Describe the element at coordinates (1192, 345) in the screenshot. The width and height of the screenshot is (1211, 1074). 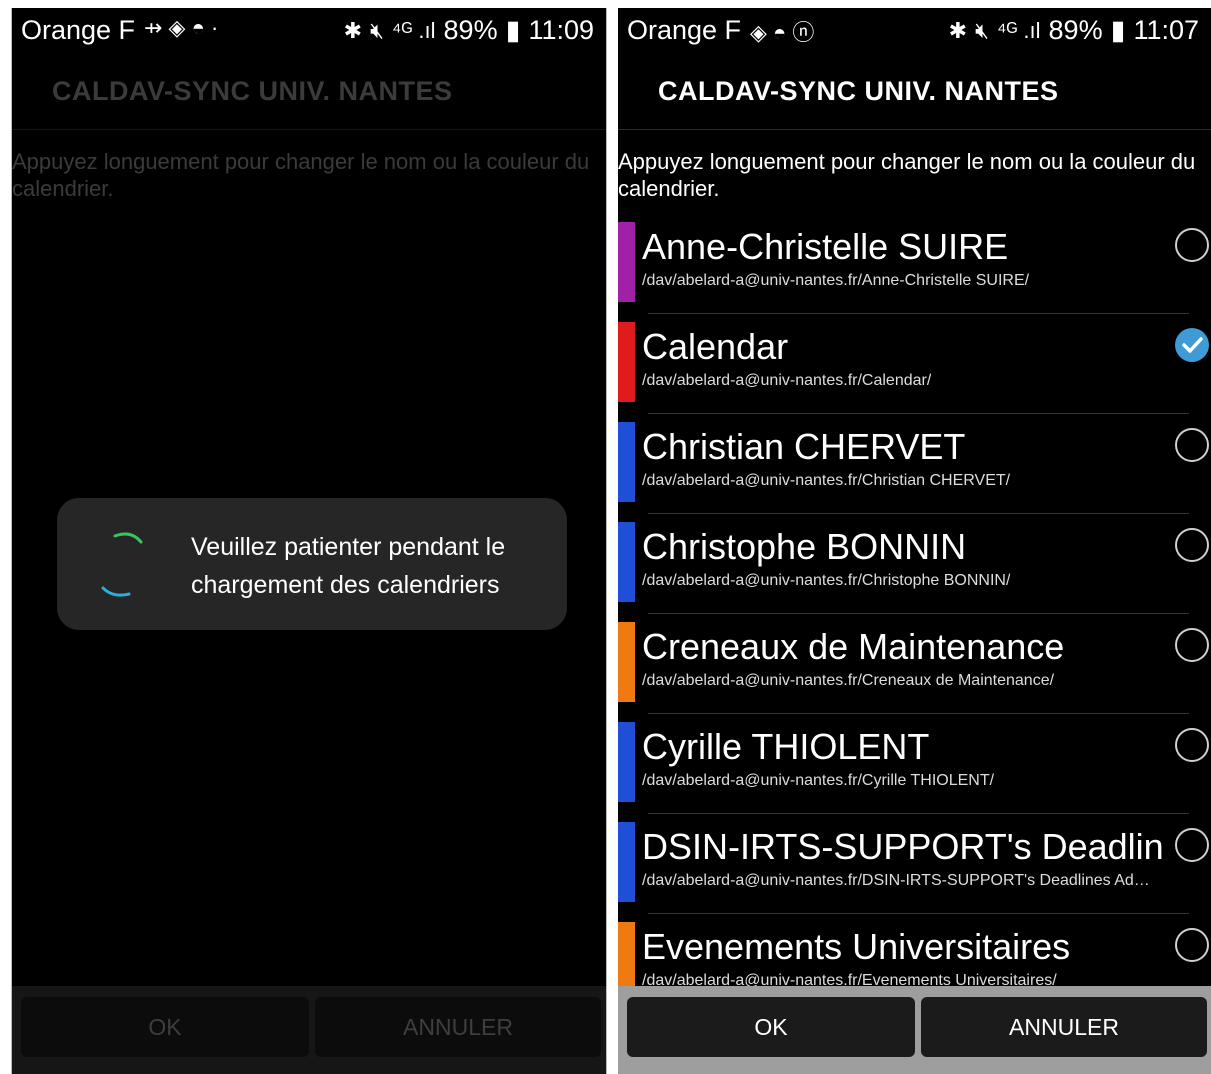
I see `checked-radio-icon` at that location.